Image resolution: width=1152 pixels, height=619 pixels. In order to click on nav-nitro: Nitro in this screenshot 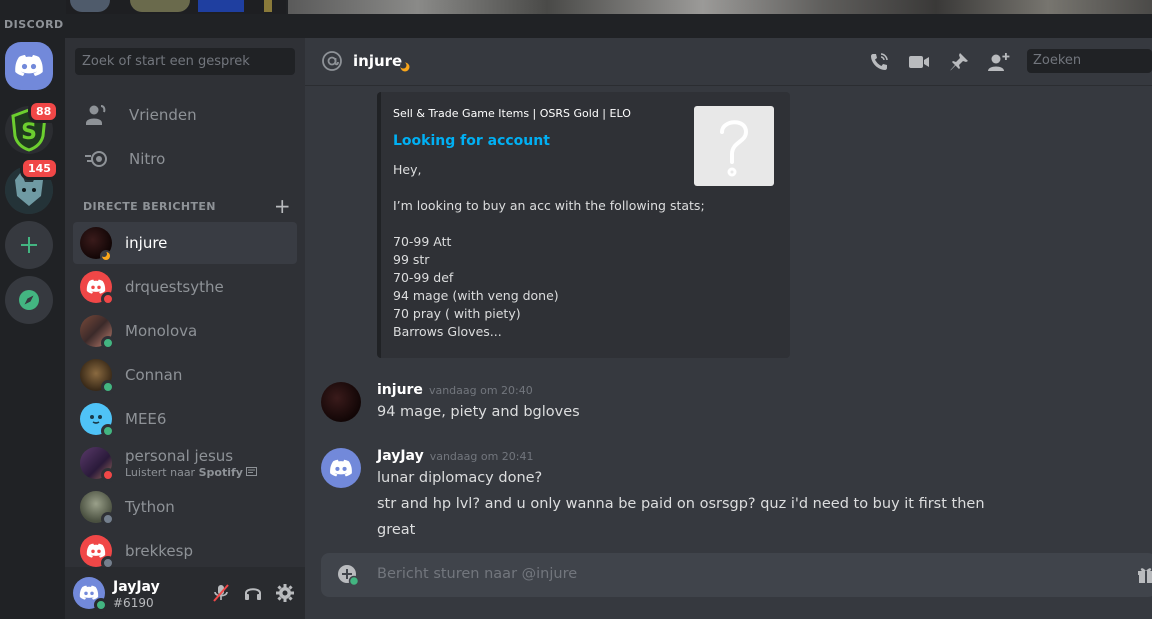, I will do `click(185, 159)`.